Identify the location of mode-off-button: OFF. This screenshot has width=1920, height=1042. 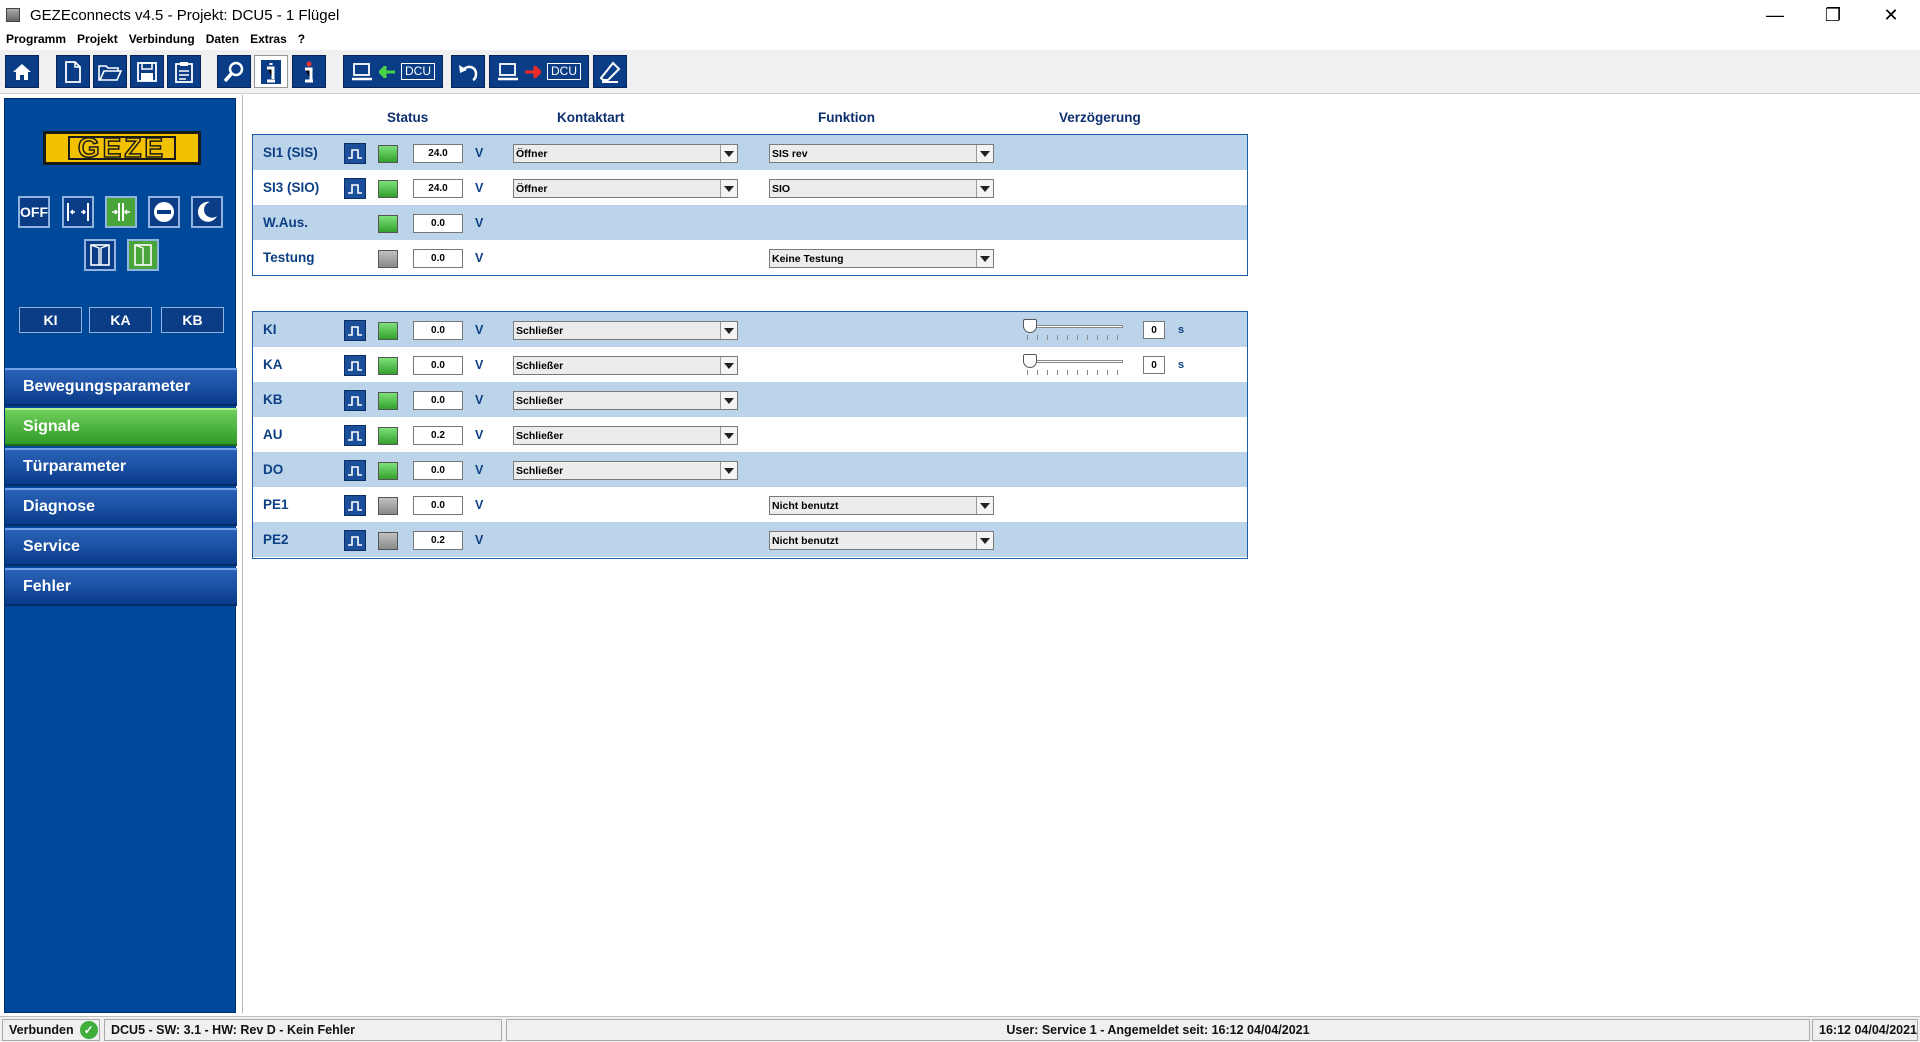
(34, 212).